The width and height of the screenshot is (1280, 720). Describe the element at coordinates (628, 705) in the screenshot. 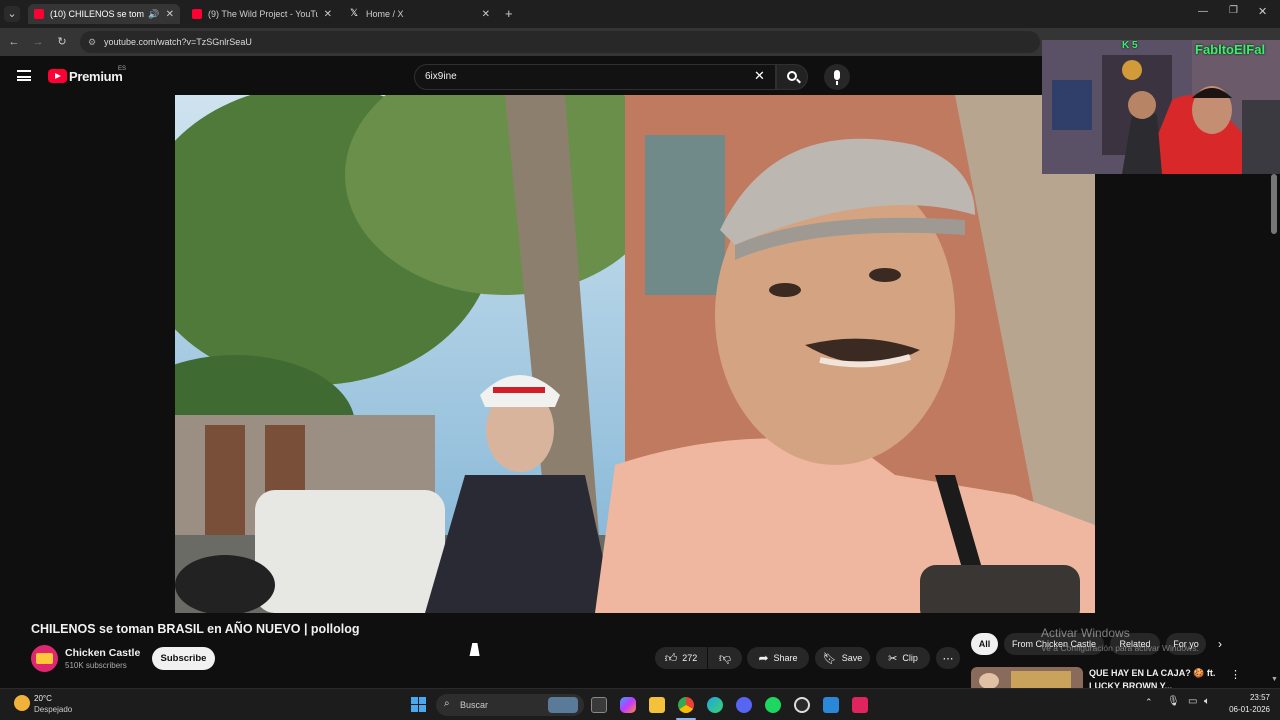

I see `copilot-icon` at that location.